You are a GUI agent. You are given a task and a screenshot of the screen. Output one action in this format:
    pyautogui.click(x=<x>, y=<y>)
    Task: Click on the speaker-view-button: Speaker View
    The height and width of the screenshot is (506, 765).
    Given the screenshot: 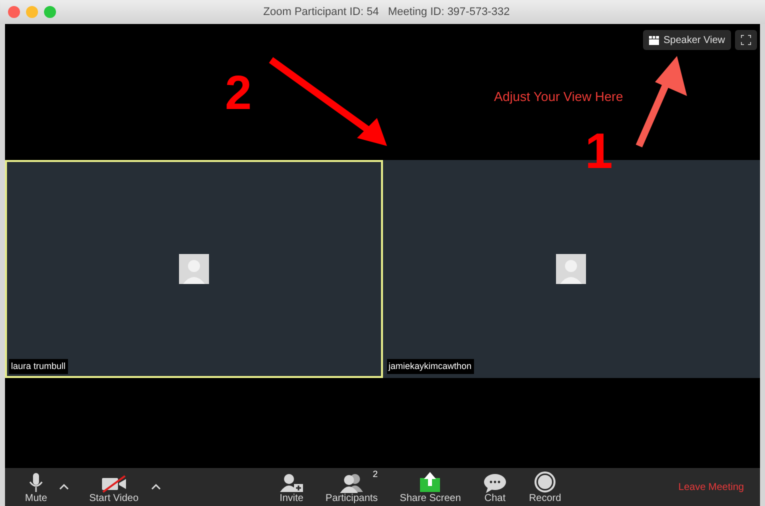 What is the action you would take?
    pyautogui.click(x=687, y=40)
    